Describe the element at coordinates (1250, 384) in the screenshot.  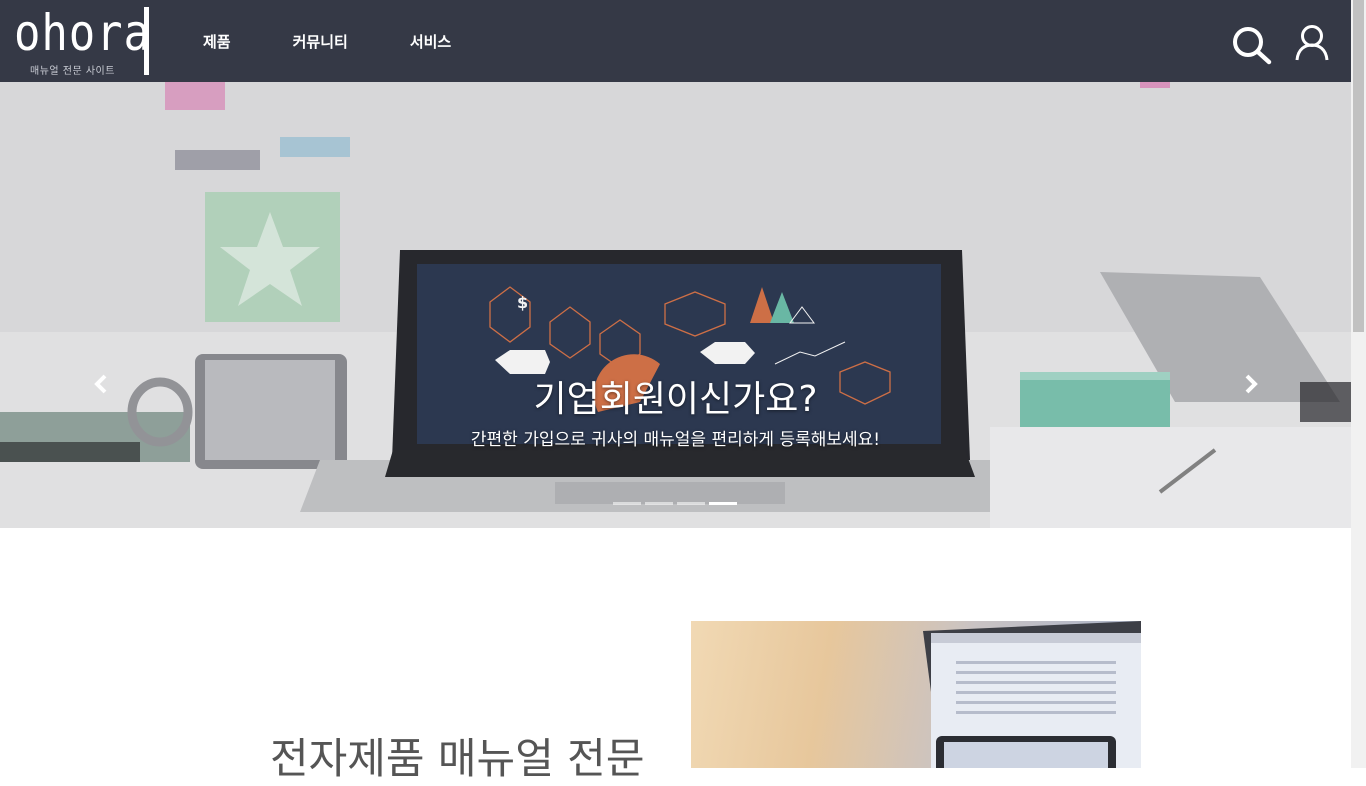
I see `carousel-next-chevron-icon` at that location.